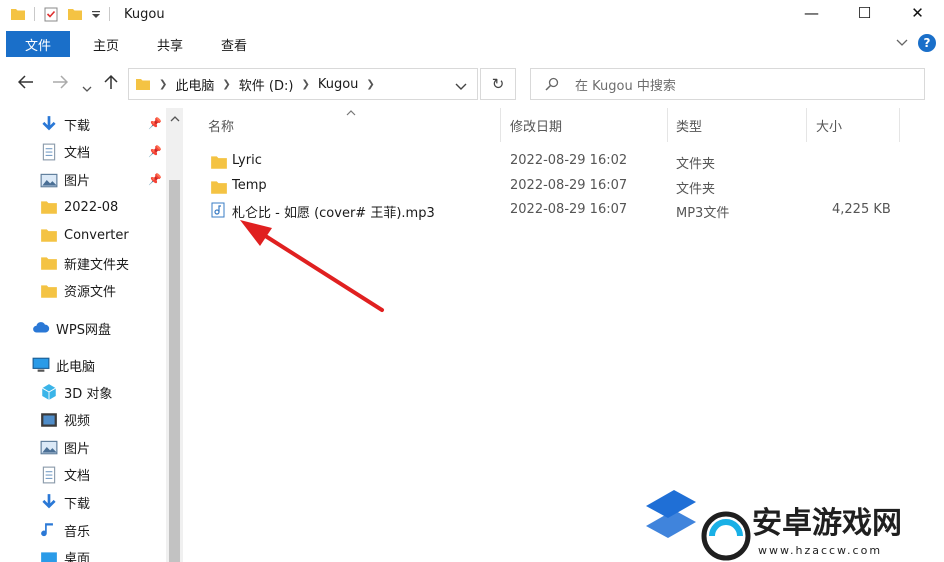 The width and height of the screenshot is (944, 562). I want to click on sidebar-item-pc-2: 图片, so click(65, 447).